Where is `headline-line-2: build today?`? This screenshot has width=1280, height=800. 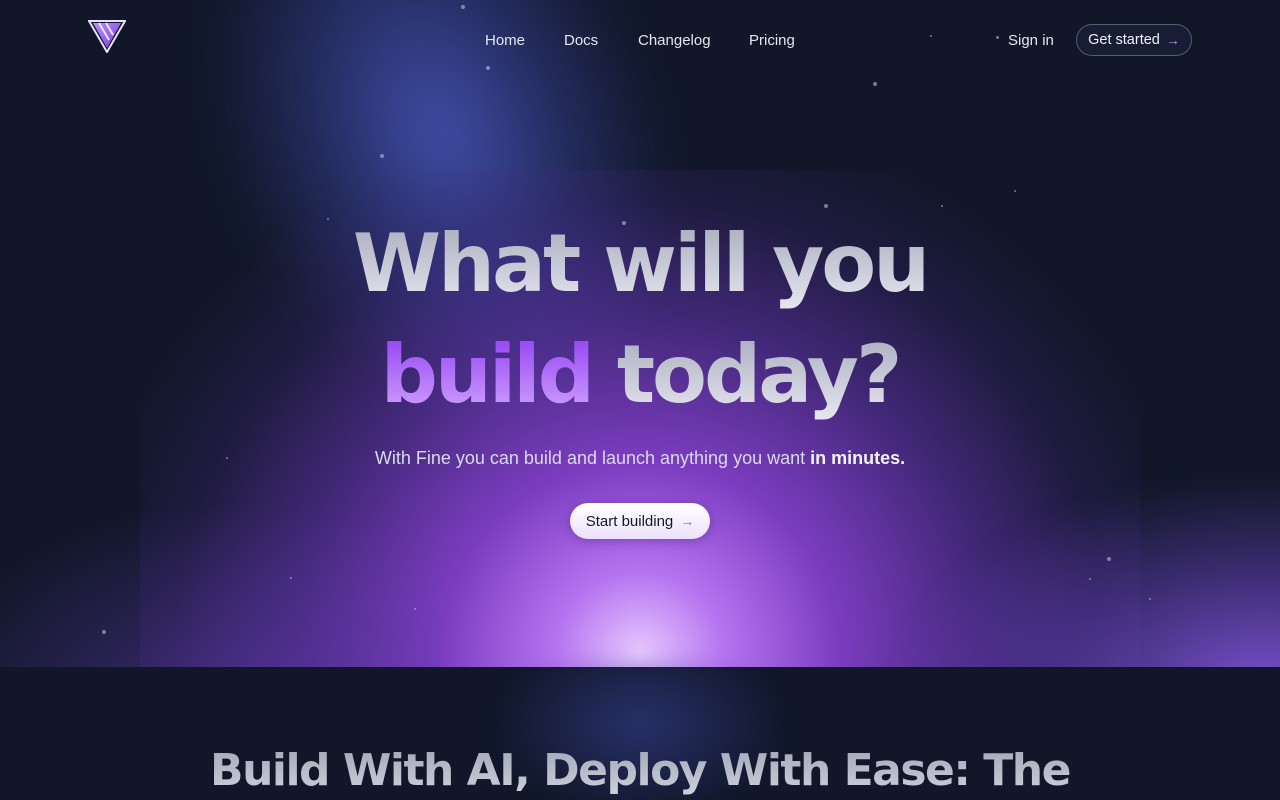 headline-line-2: build today? is located at coordinates (640, 375).